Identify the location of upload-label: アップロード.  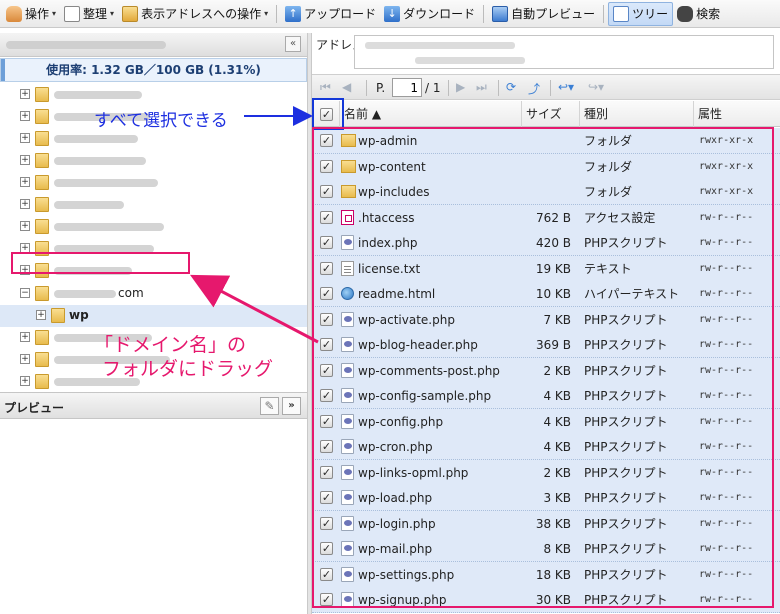
(340, 14).